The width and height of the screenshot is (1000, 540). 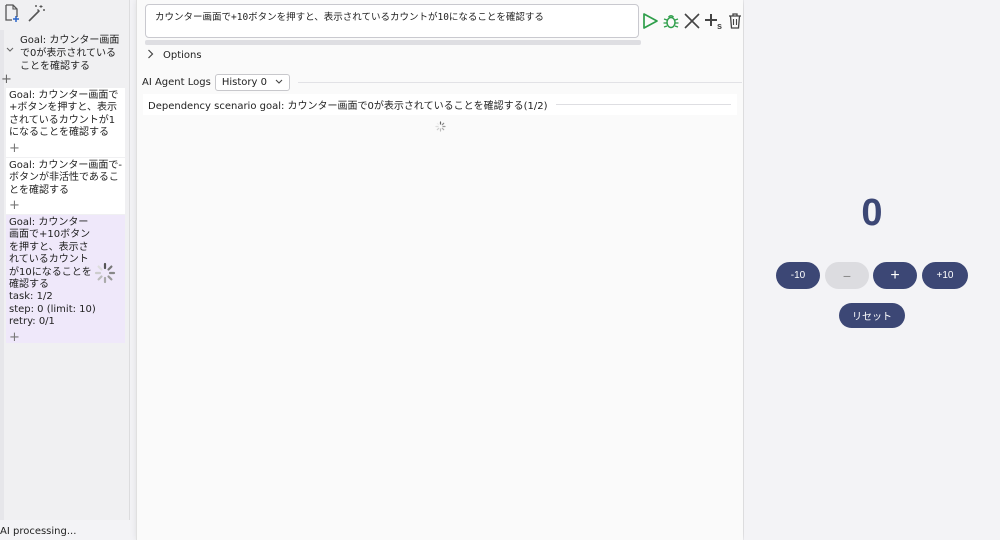 What do you see at coordinates (52, 309) in the screenshot?
I see `step-progress: step: 0 (limit: 10)` at bounding box center [52, 309].